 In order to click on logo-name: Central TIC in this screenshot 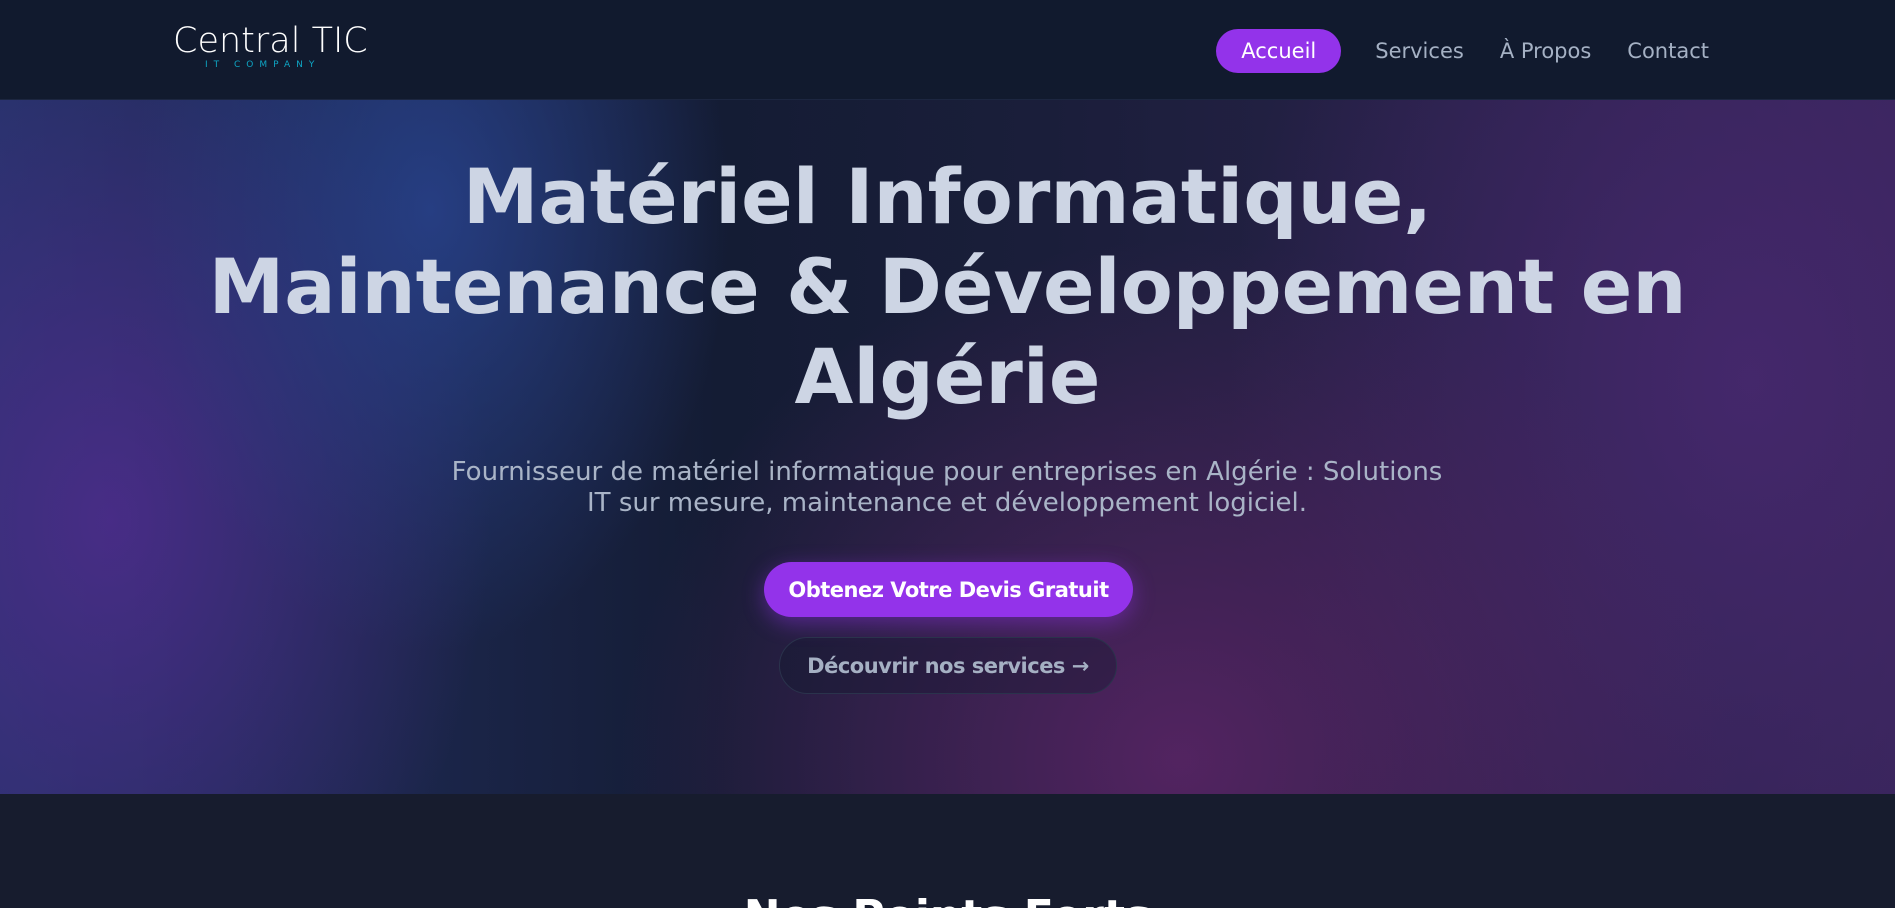, I will do `click(270, 41)`.